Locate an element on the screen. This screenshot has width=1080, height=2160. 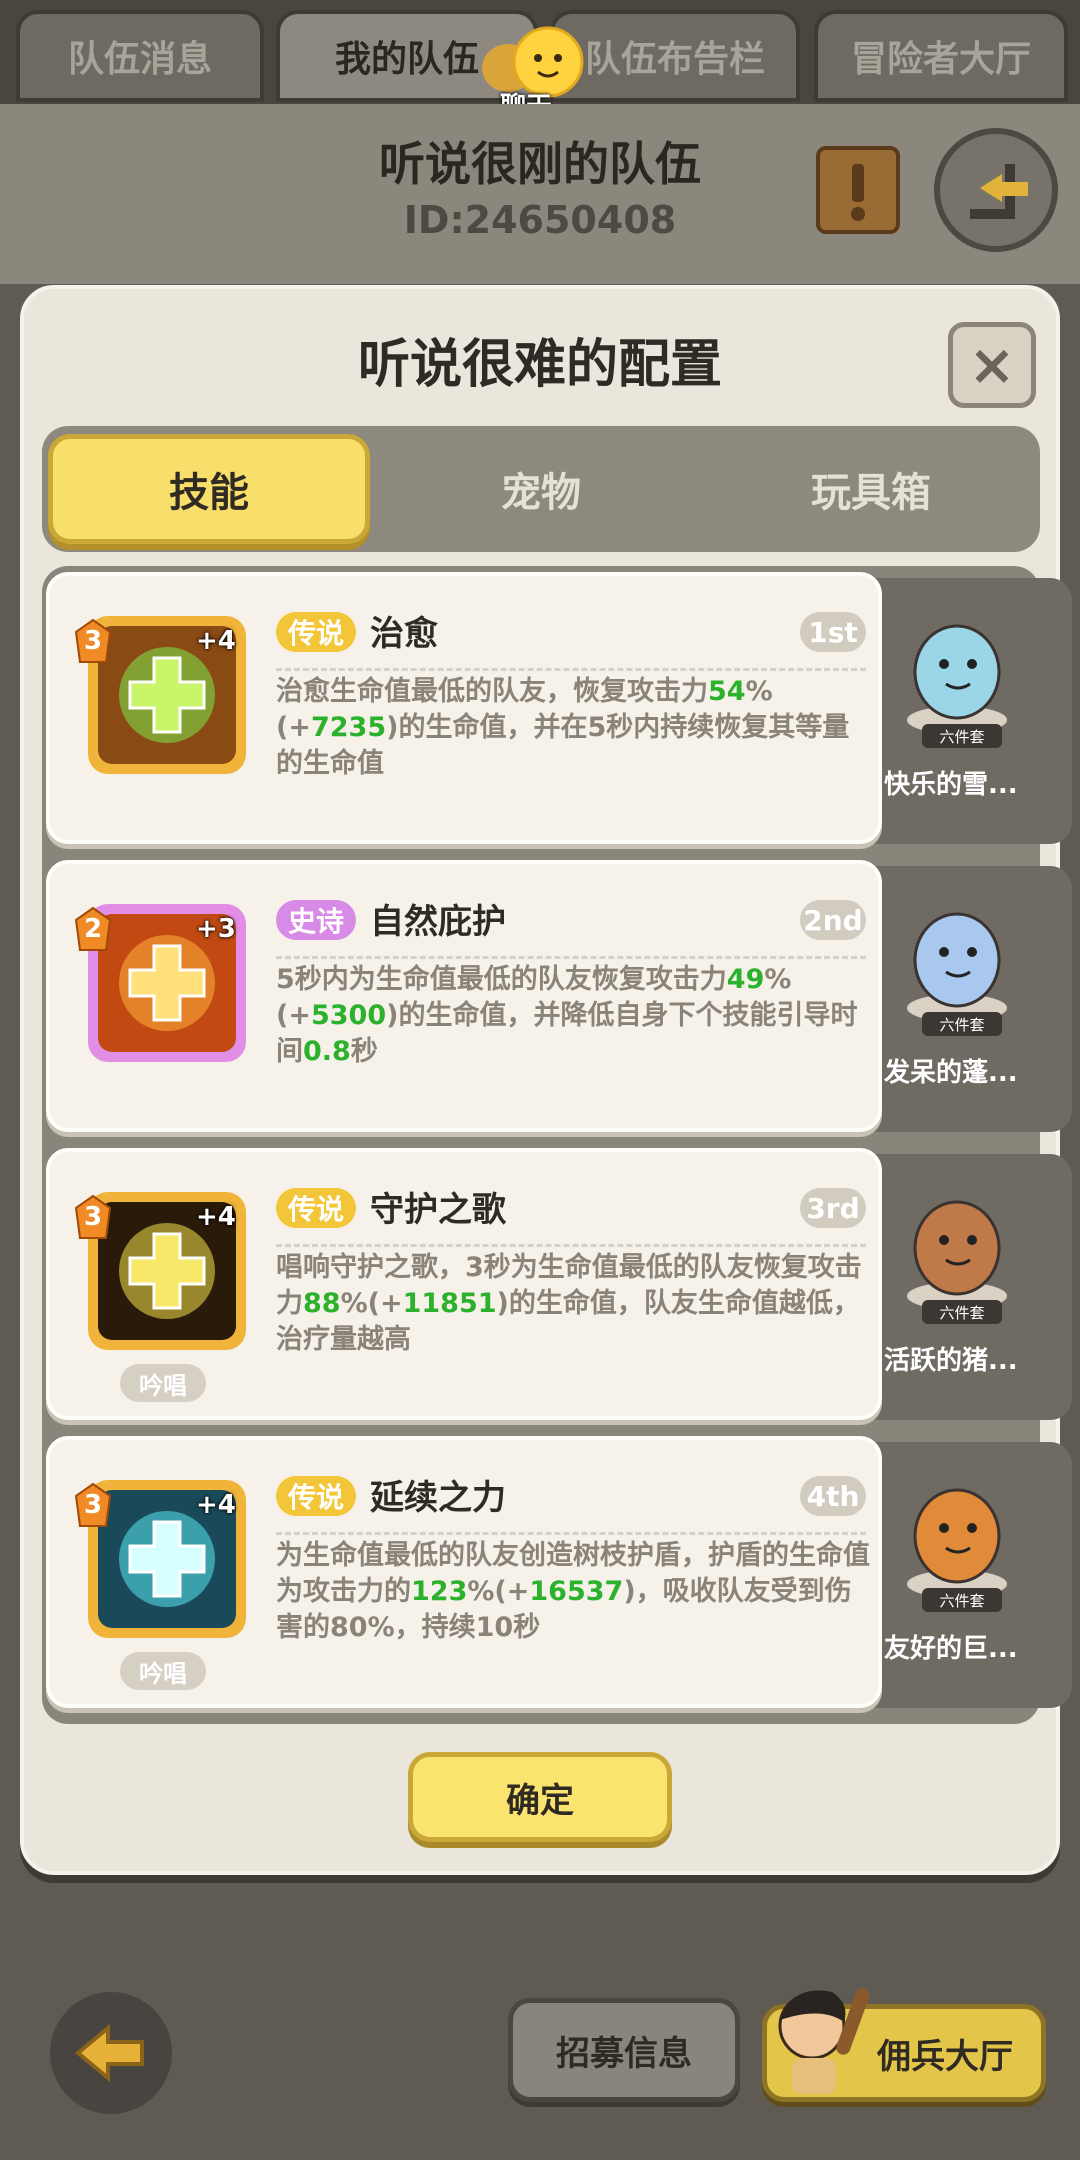
skill-level: 2 is located at coordinates (93, 929).